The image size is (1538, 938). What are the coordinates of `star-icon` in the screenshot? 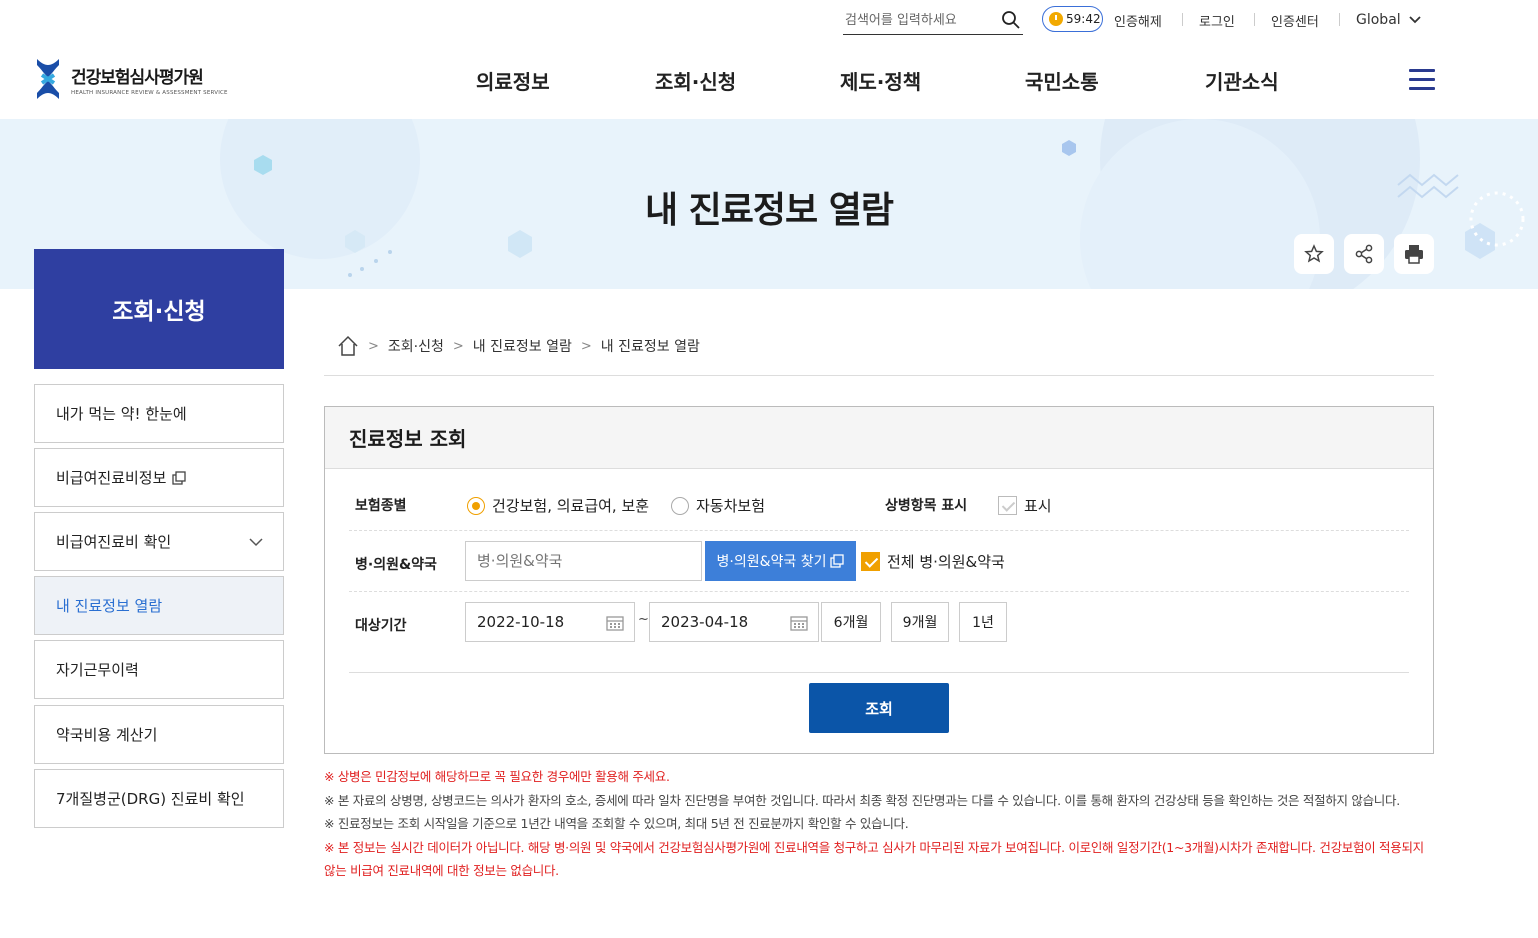 It's located at (1314, 253).